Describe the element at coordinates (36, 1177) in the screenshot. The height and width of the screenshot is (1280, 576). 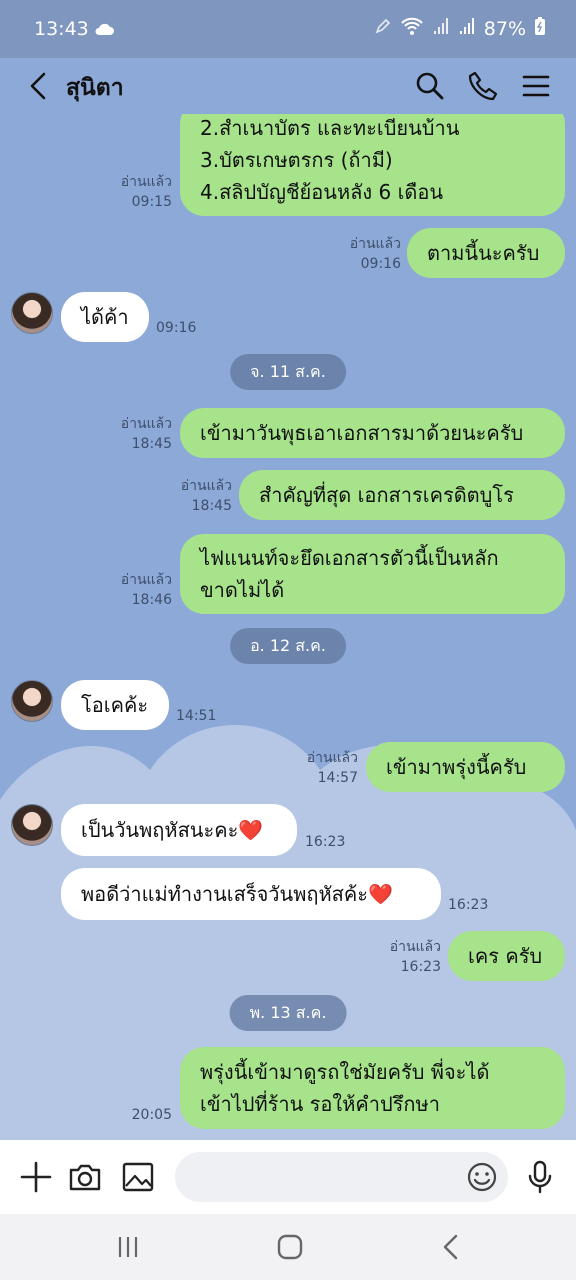
I see `plus-icon` at that location.